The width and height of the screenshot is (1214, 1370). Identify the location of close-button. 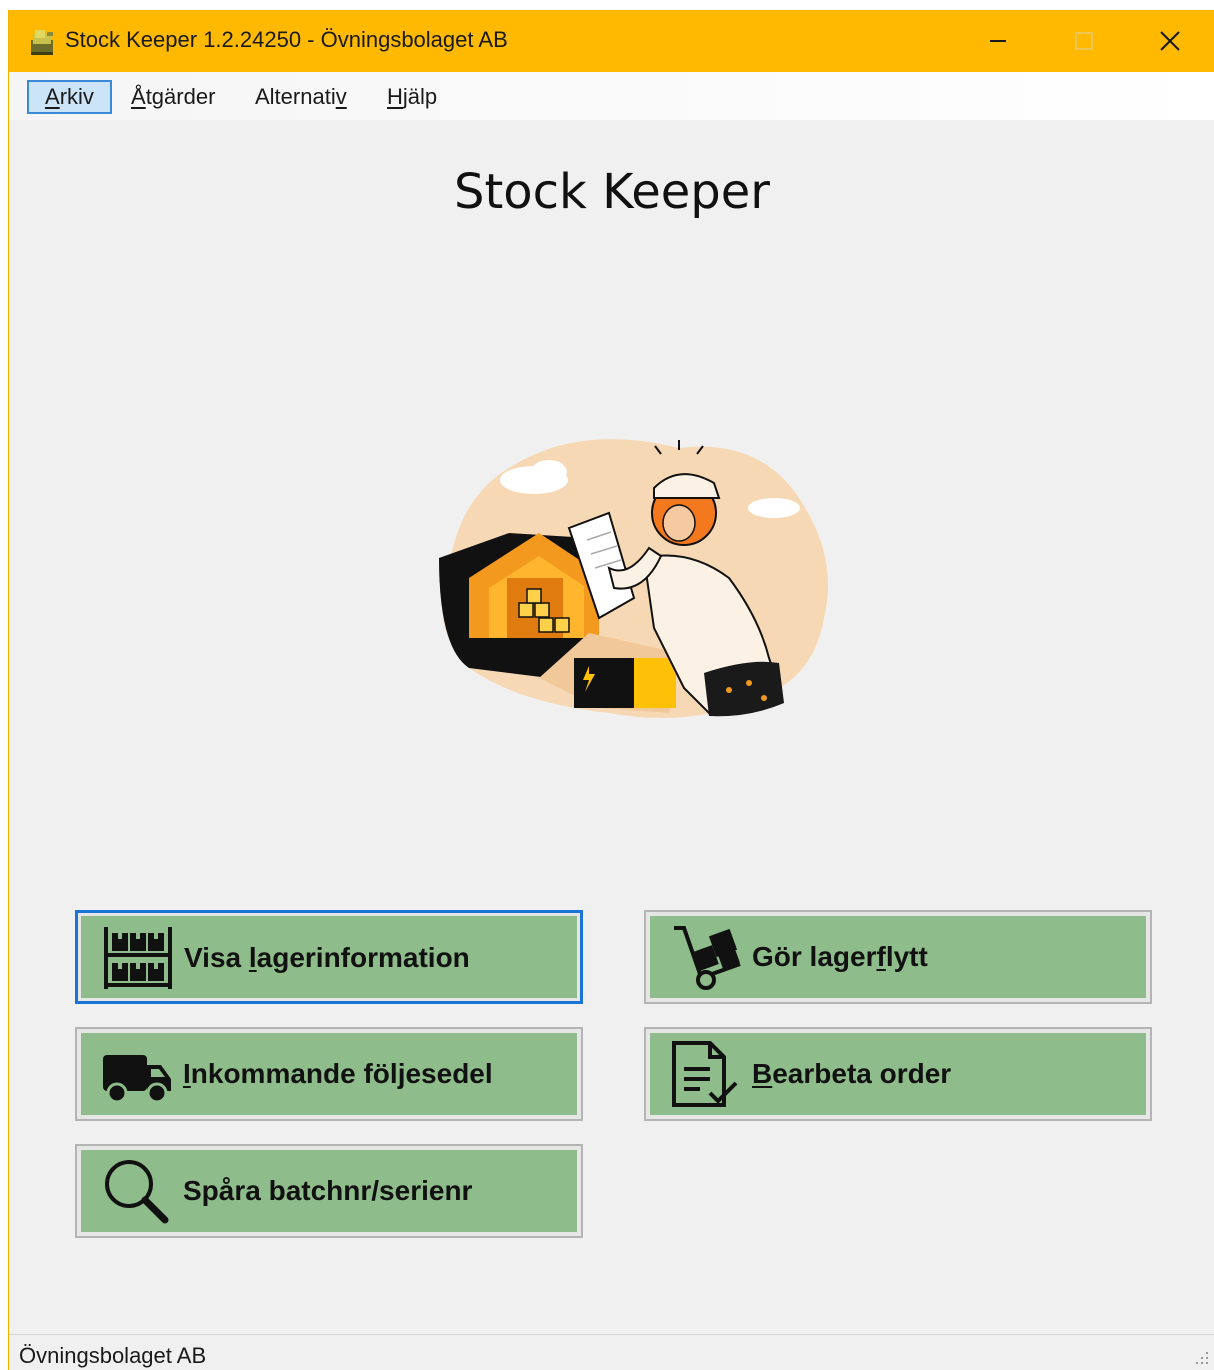
(1170, 41).